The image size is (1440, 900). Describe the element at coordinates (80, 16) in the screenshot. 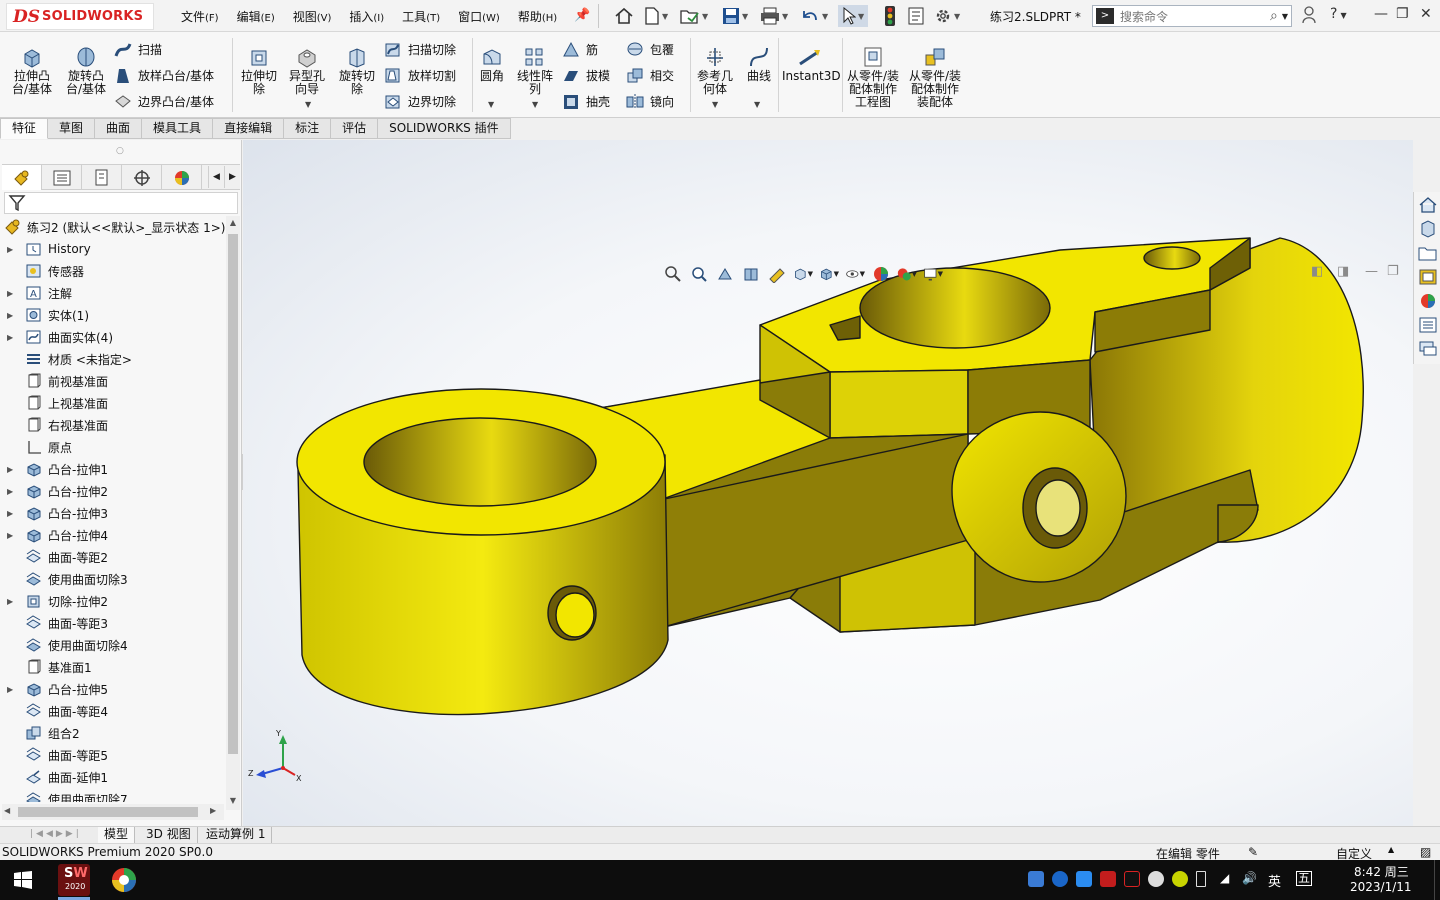

I see `solidworks-logo: DS SOLIDWORKS` at that location.